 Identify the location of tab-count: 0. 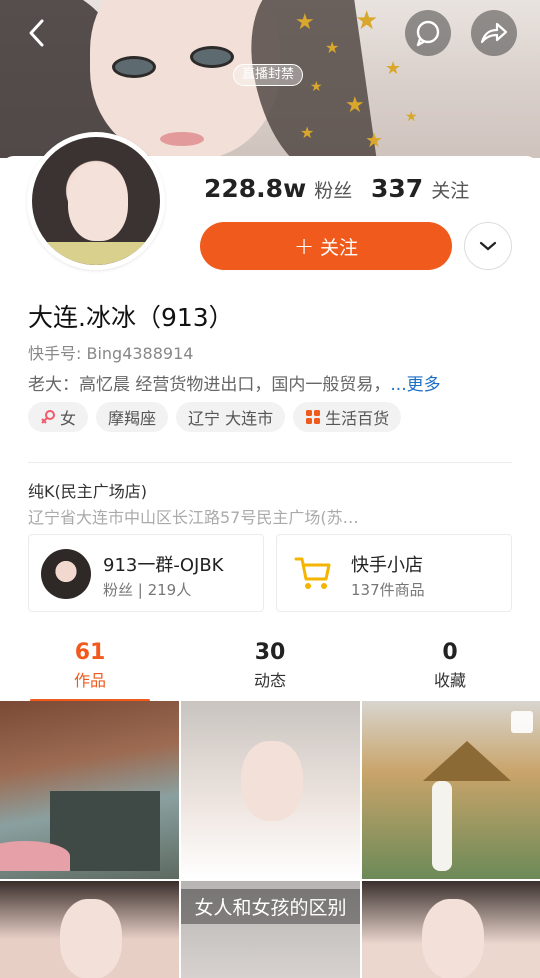
(450, 652).